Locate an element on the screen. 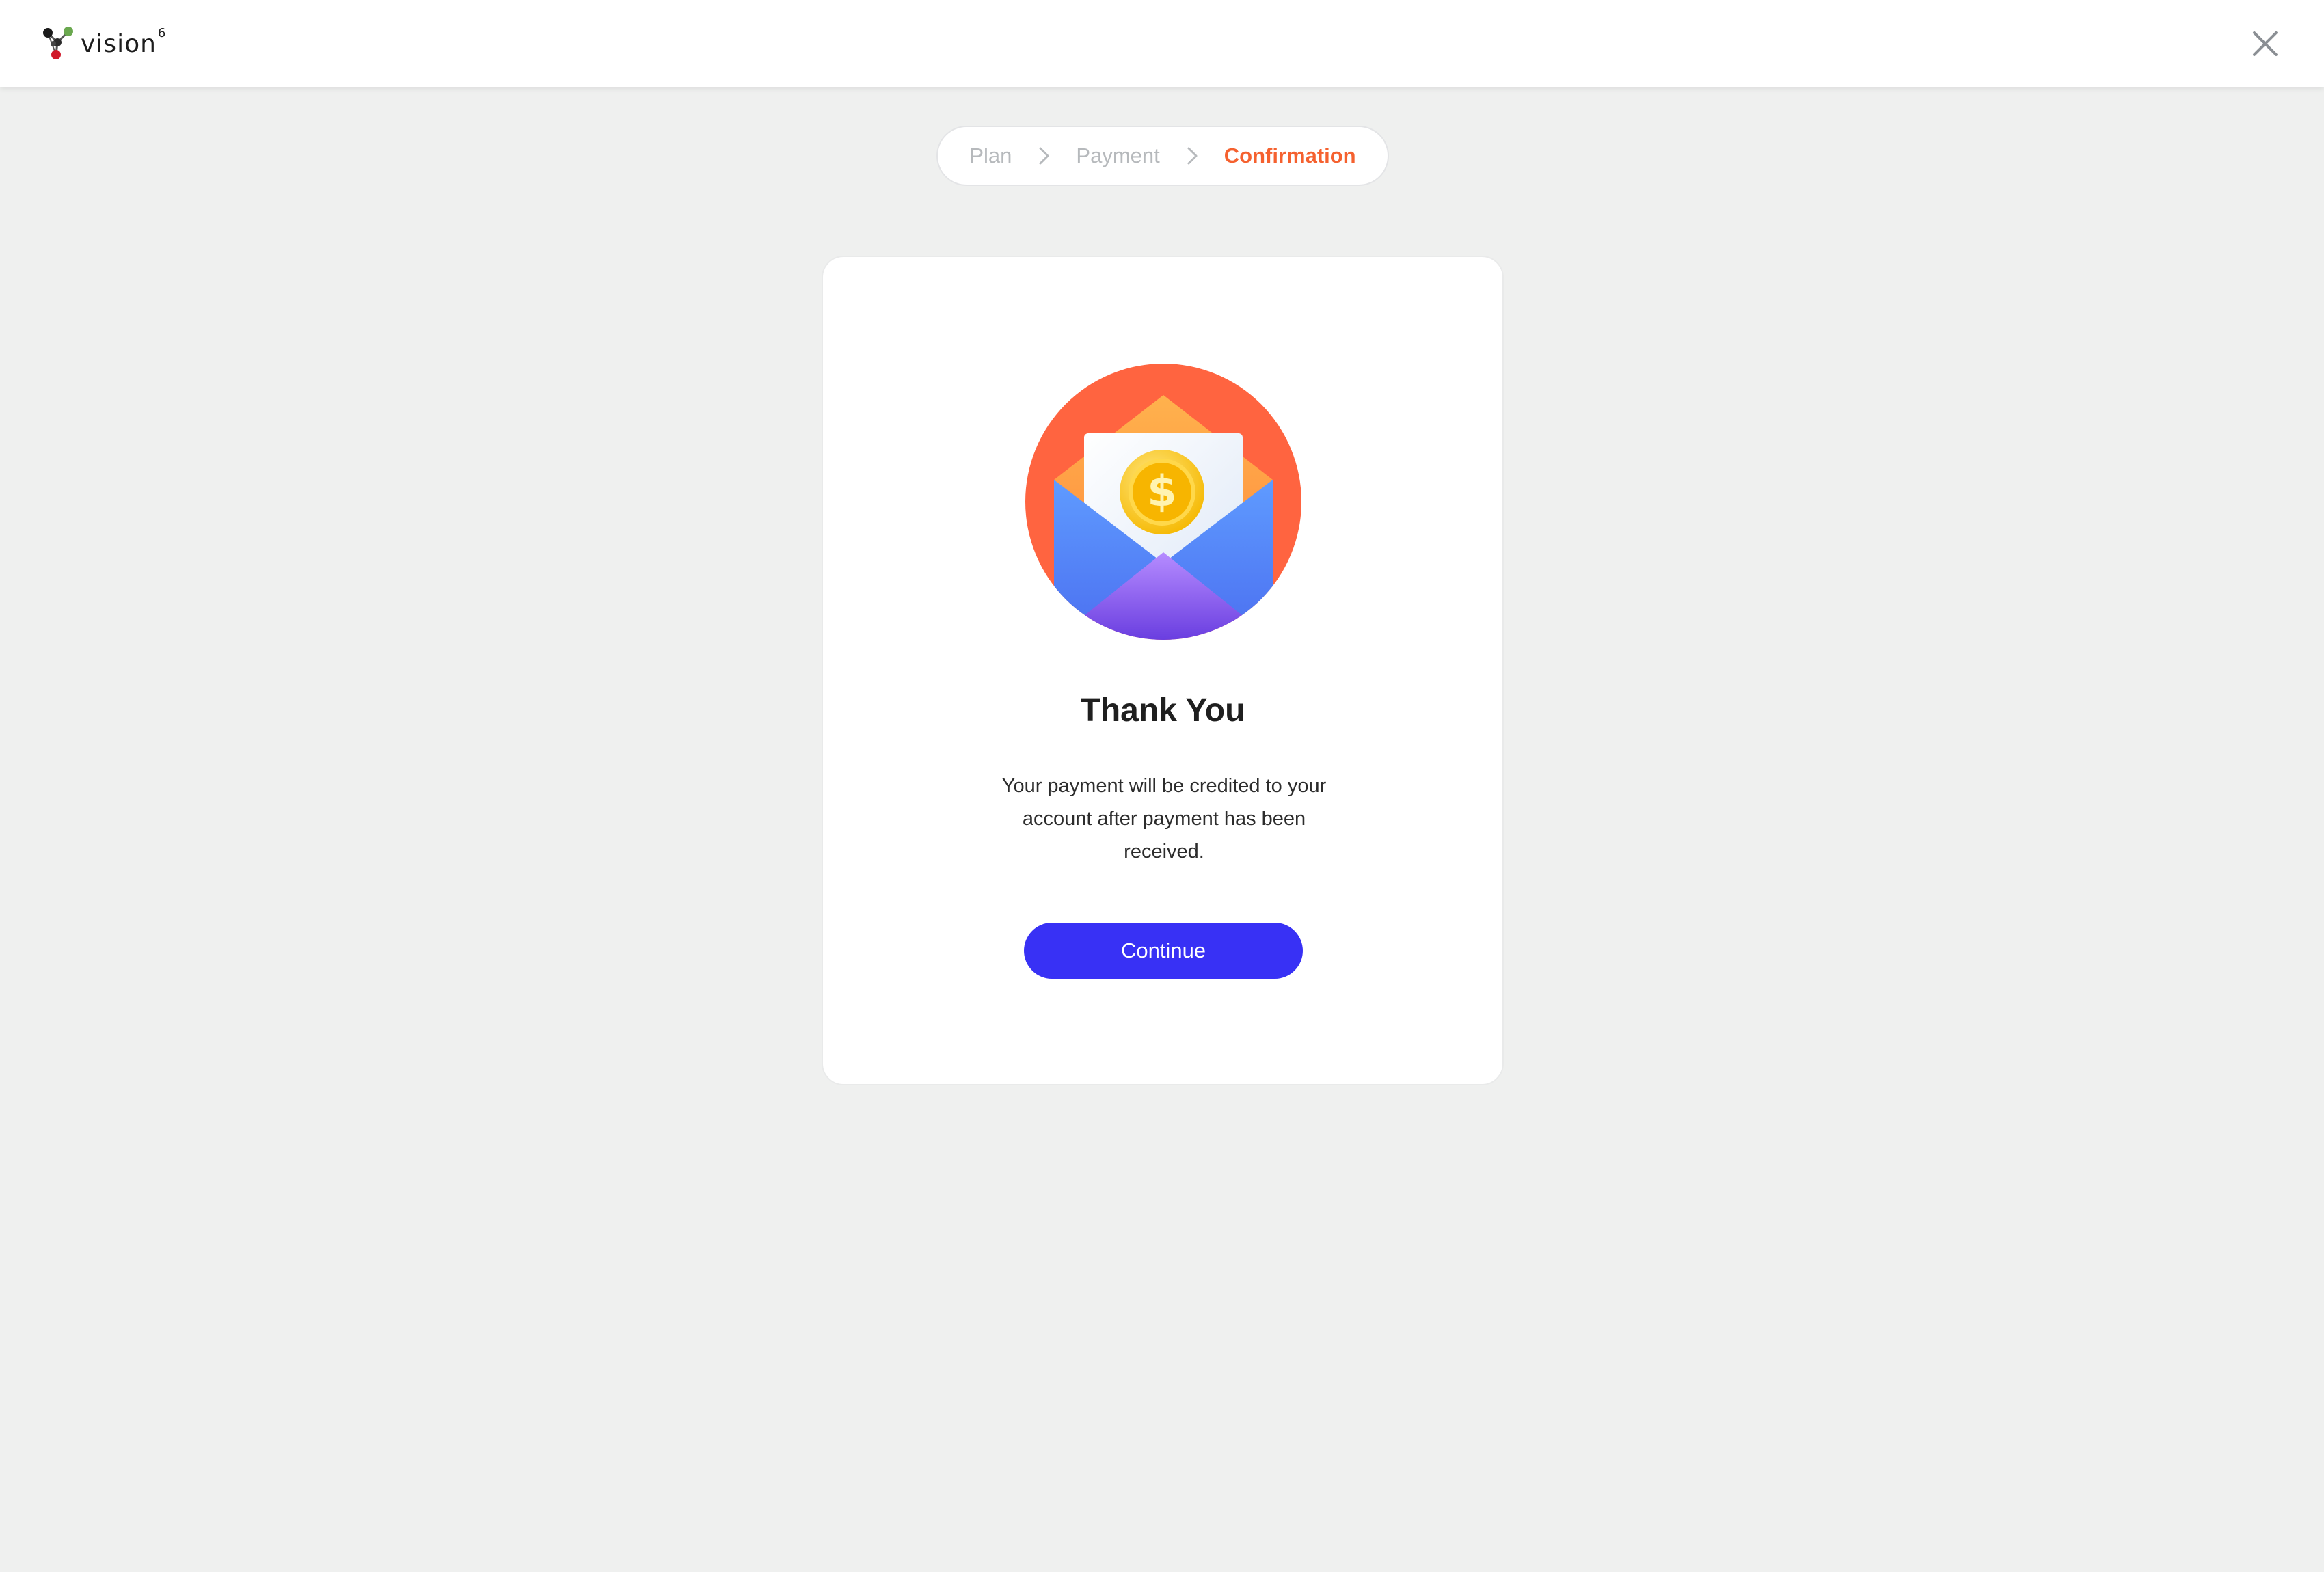 Image resolution: width=2324 pixels, height=1572 pixels. progress-steps: Plan Payment Confirmation is located at coordinates (1162, 156).